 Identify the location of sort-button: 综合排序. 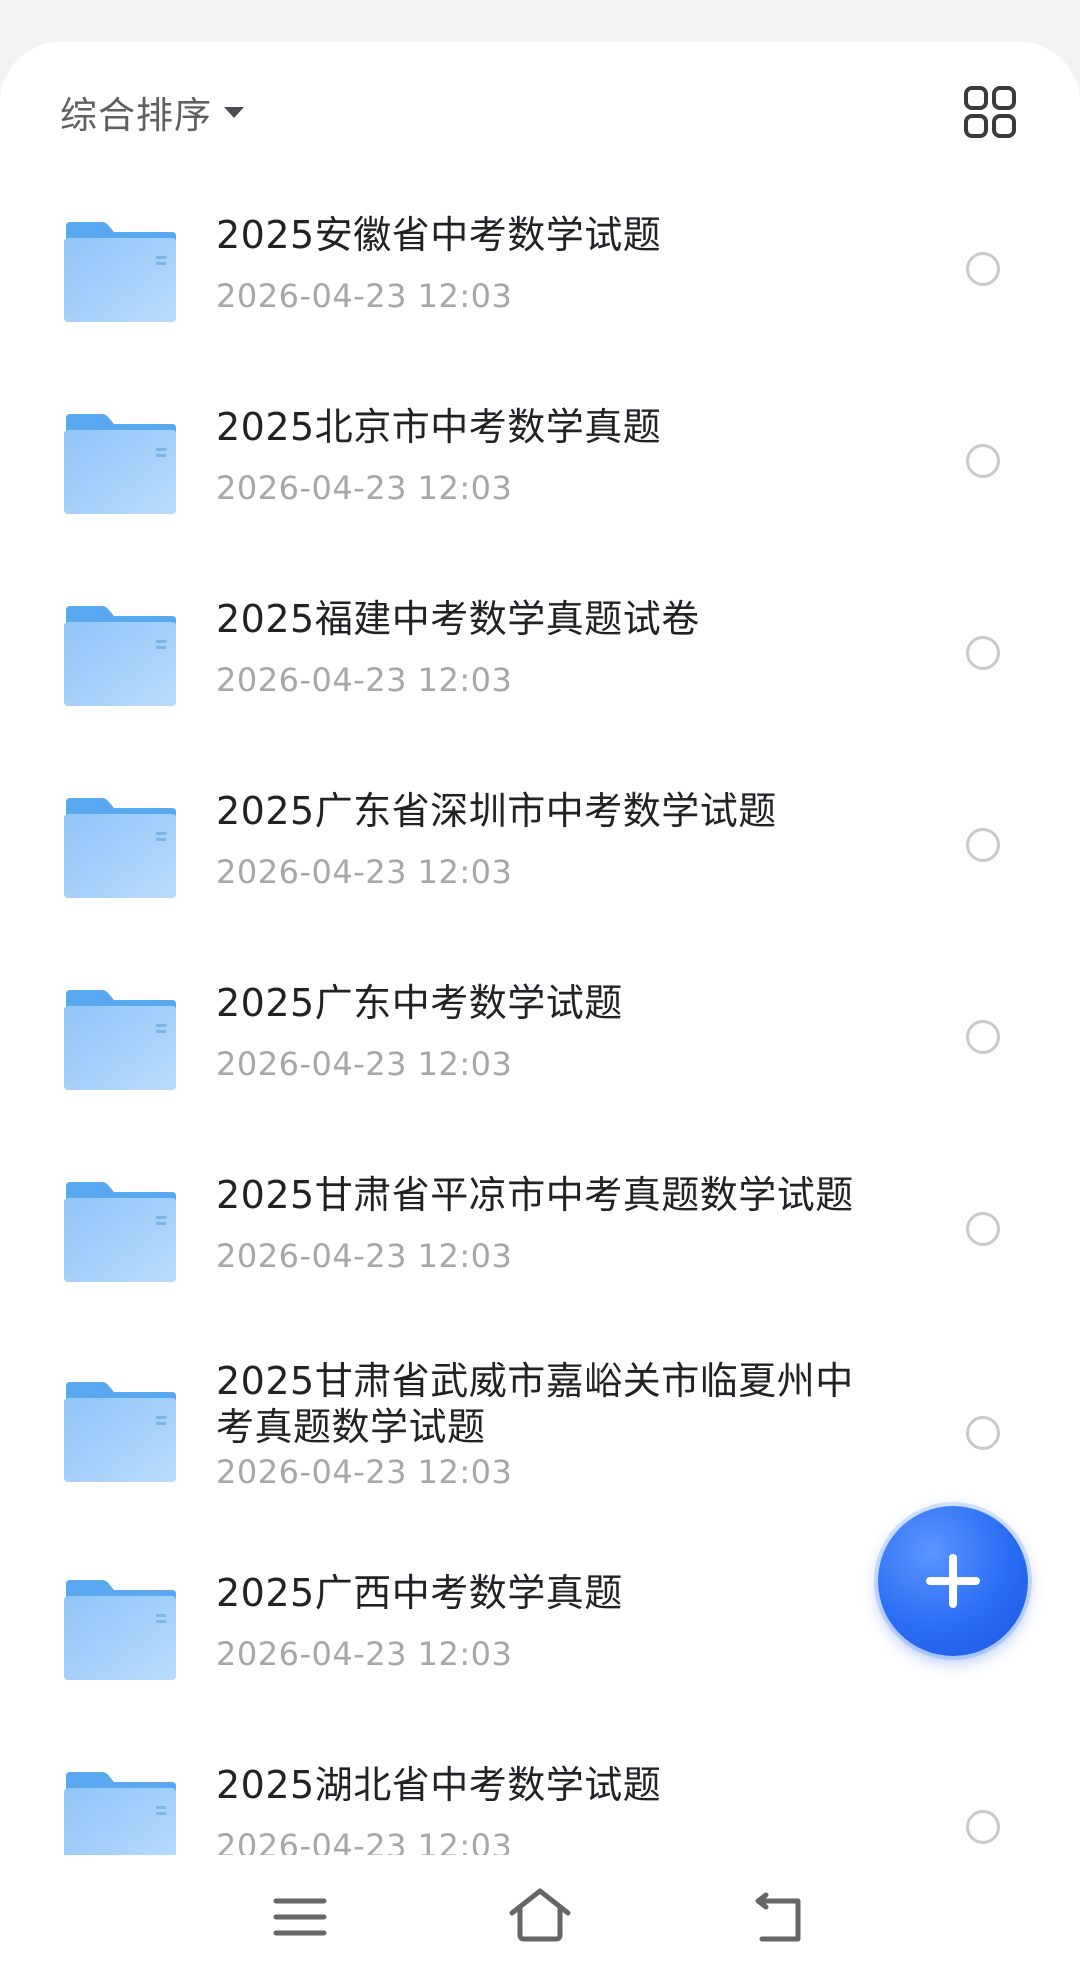
(152, 112).